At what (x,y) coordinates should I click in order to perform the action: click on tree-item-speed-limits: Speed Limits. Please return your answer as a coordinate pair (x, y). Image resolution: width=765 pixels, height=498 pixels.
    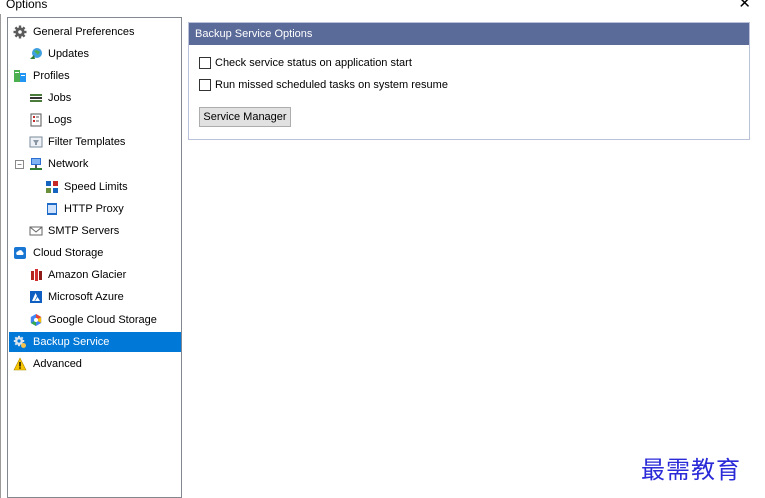
    Looking at the image, I should click on (94, 187).